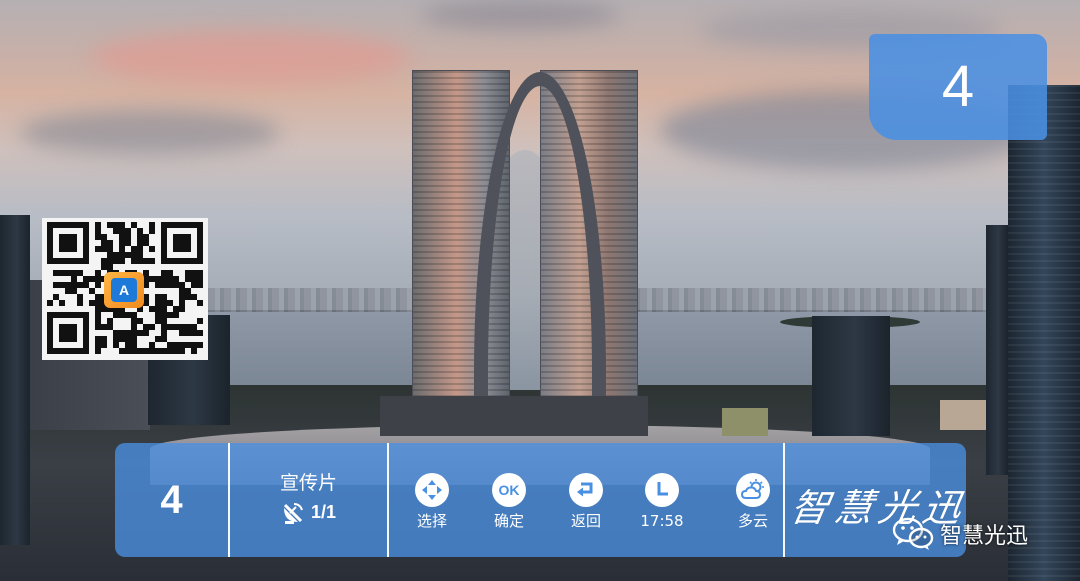 The height and width of the screenshot is (581, 1080). What do you see at coordinates (662, 490) in the screenshot?
I see `clock-icon` at bounding box center [662, 490].